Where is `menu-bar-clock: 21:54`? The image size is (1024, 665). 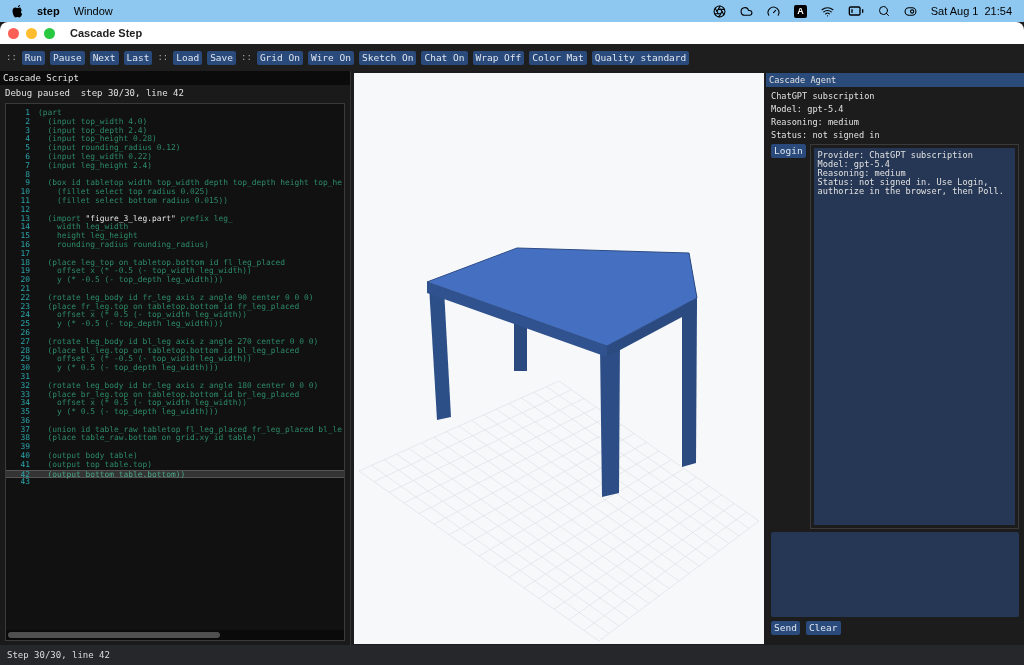 menu-bar-clock: 21:54 is located at coordinates (998, 11).